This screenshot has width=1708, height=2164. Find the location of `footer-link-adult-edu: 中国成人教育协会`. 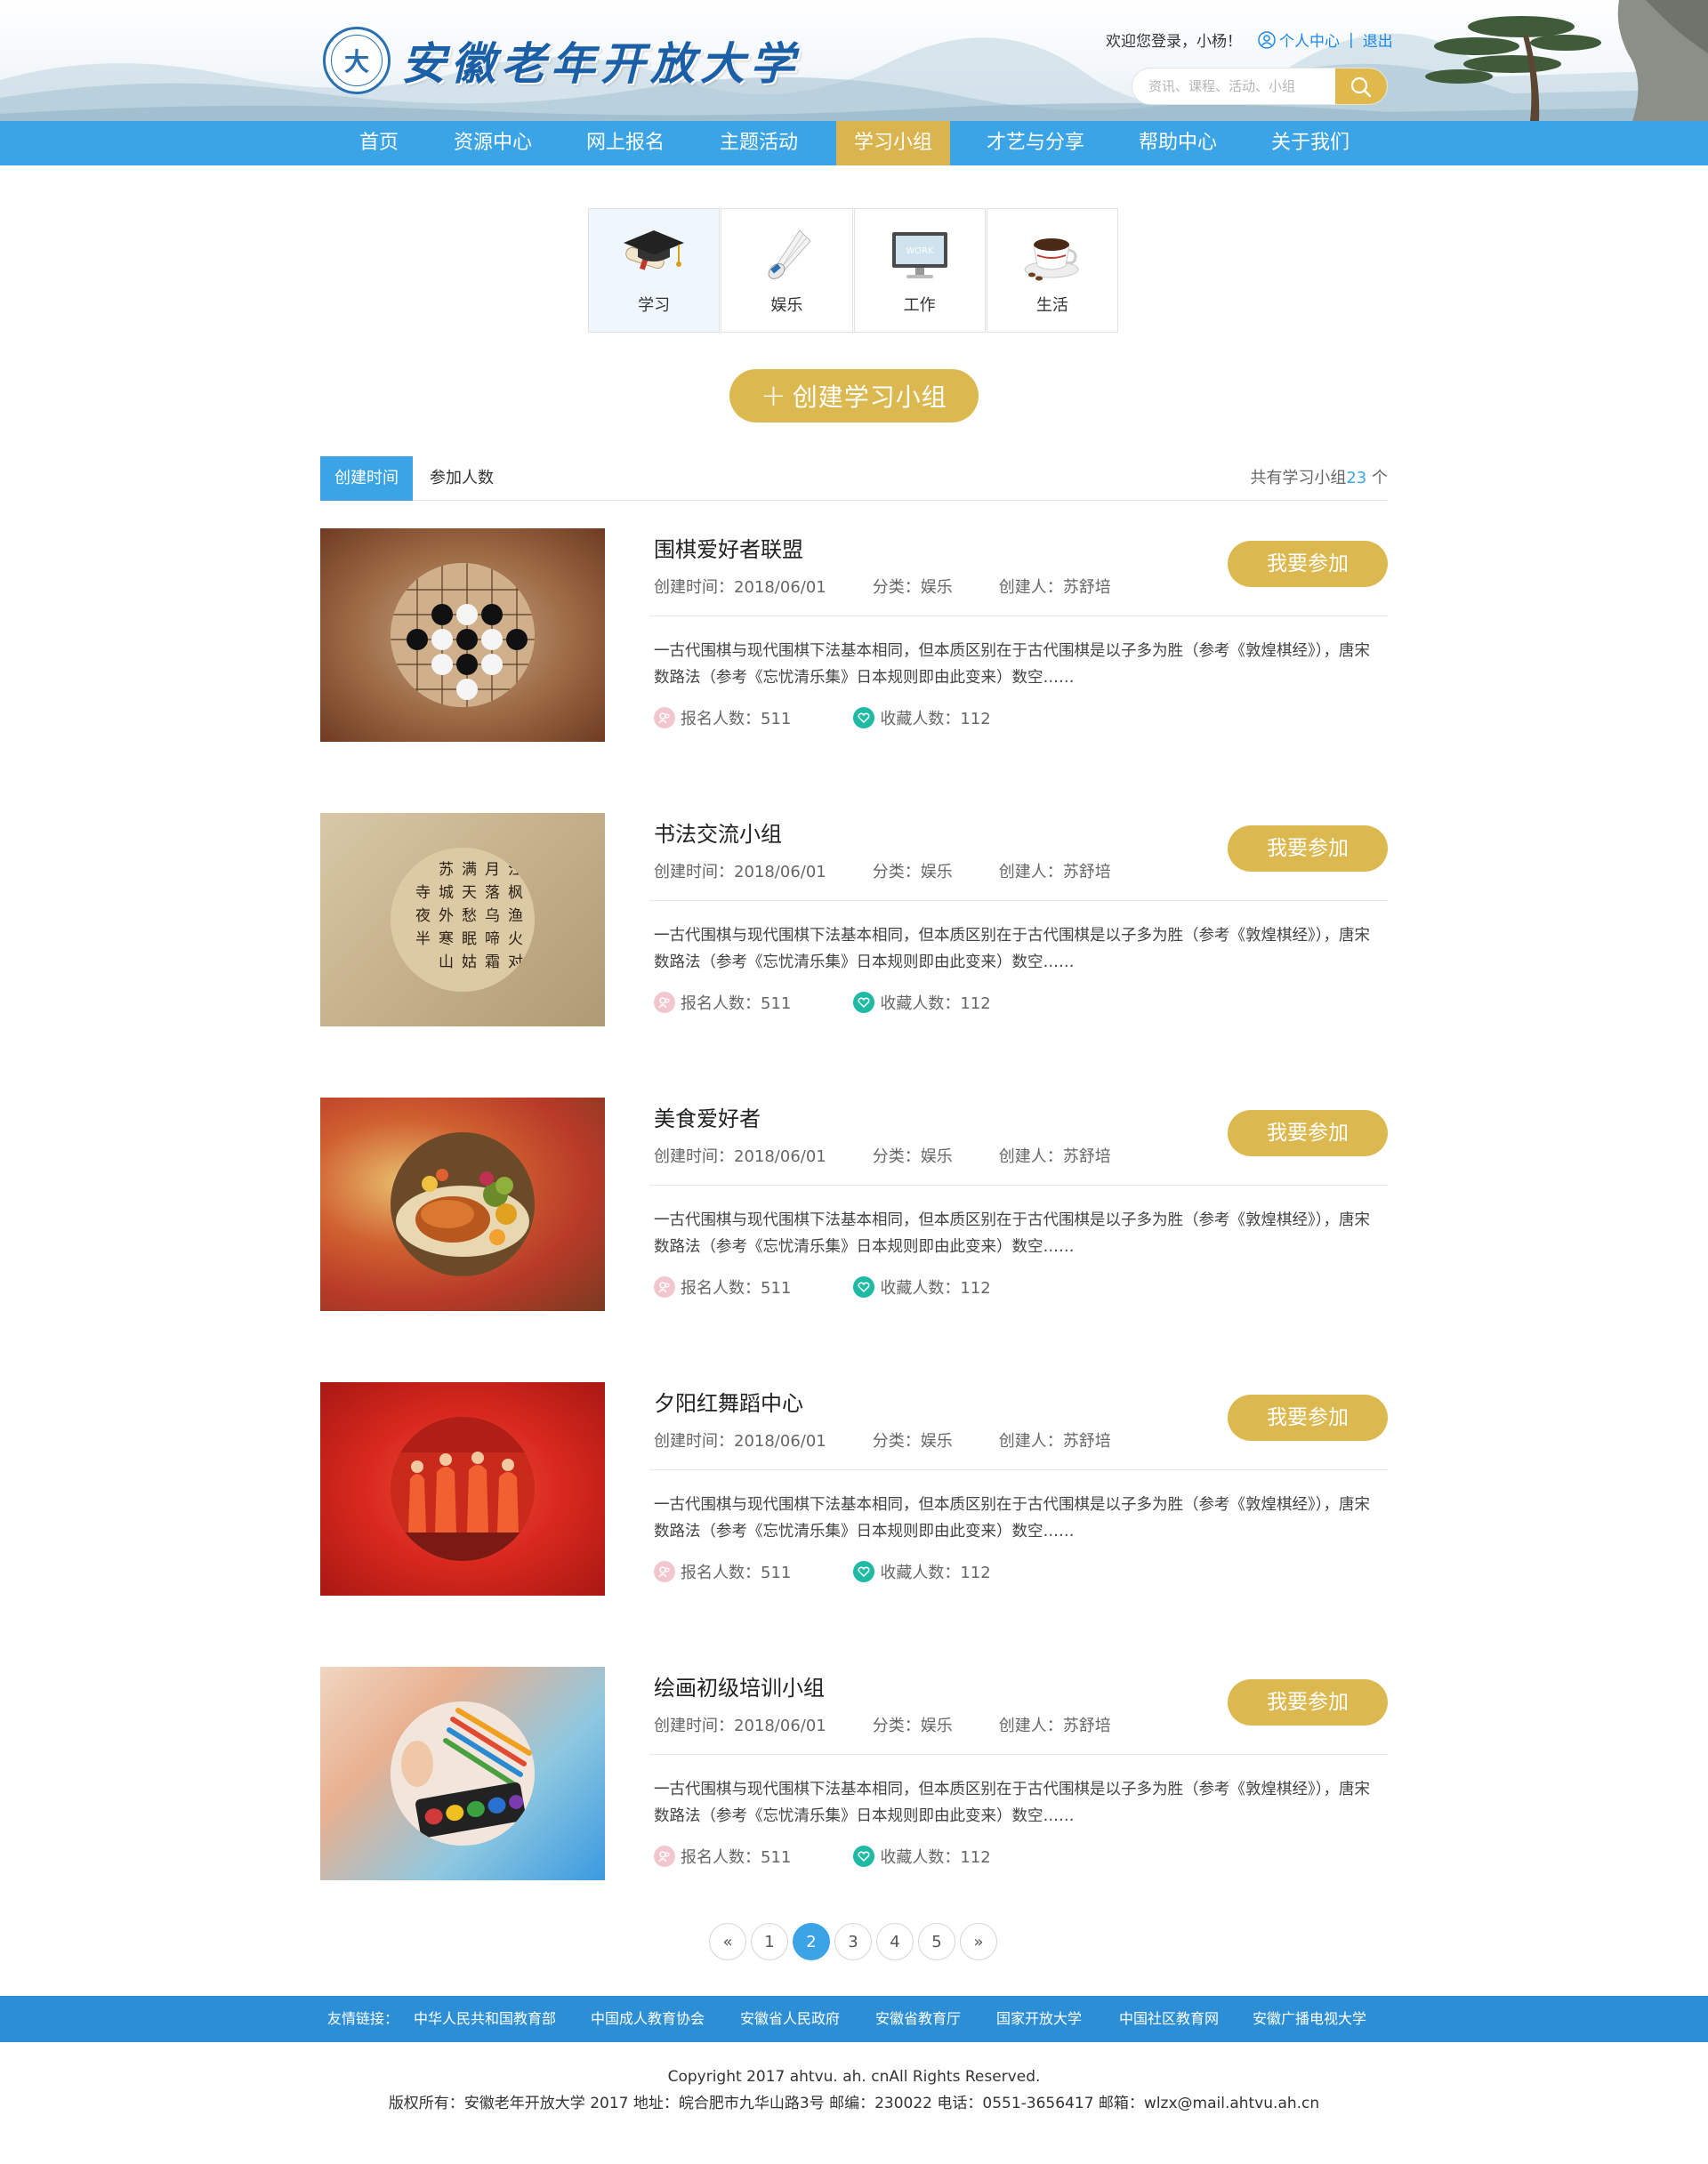

footer-link-adult-edu: 中国成人教育协会 is located at coordinates (648, 2019).